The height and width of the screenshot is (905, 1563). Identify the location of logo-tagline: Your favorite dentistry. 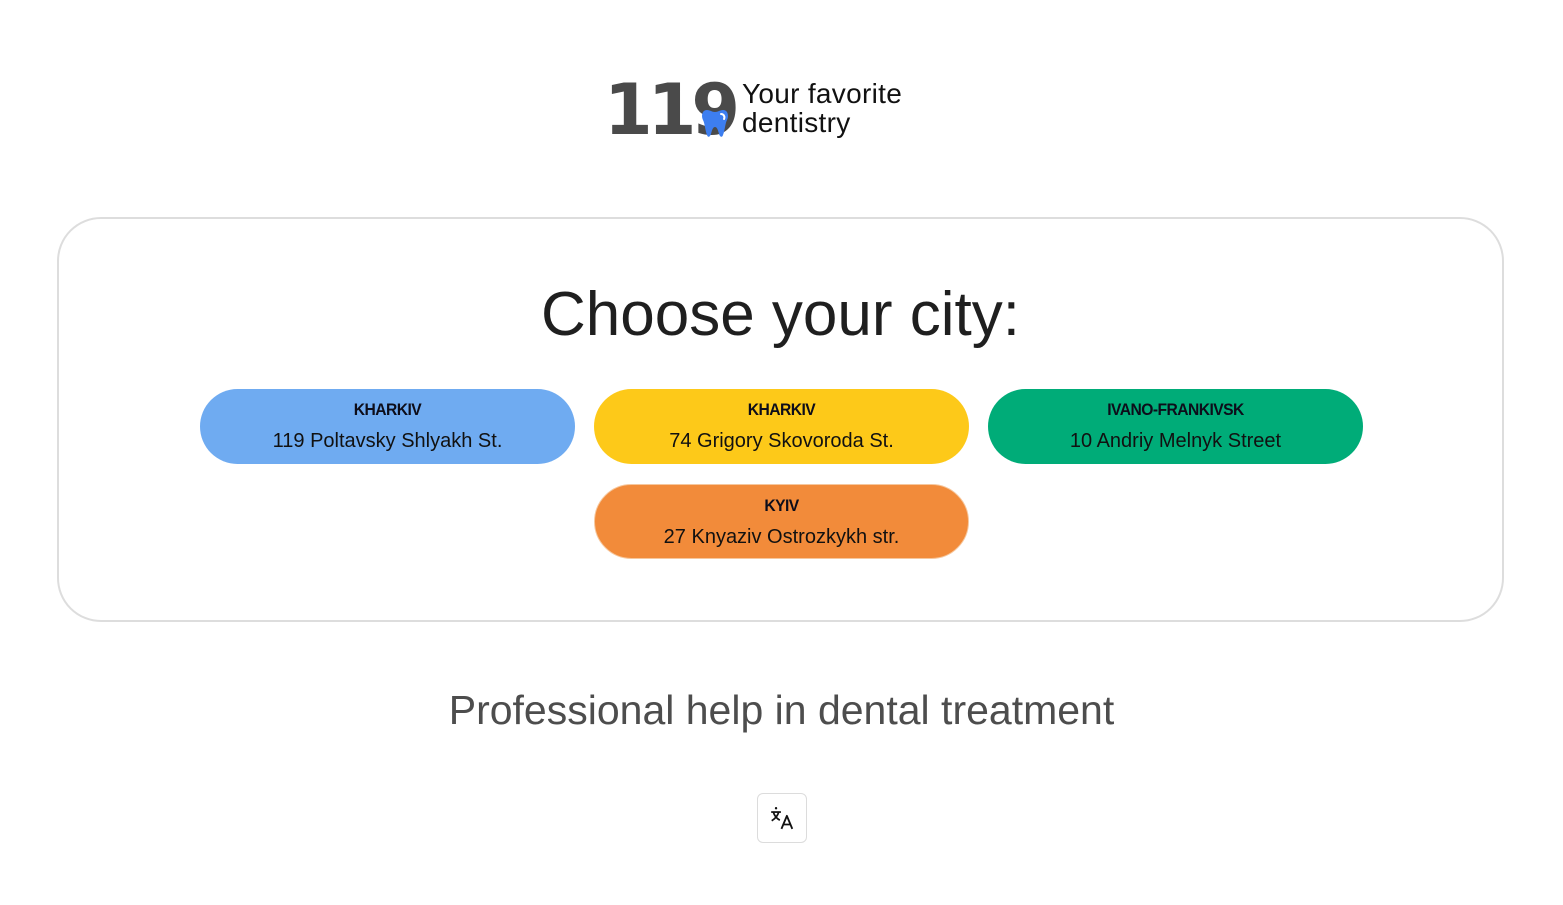
(822, 108).